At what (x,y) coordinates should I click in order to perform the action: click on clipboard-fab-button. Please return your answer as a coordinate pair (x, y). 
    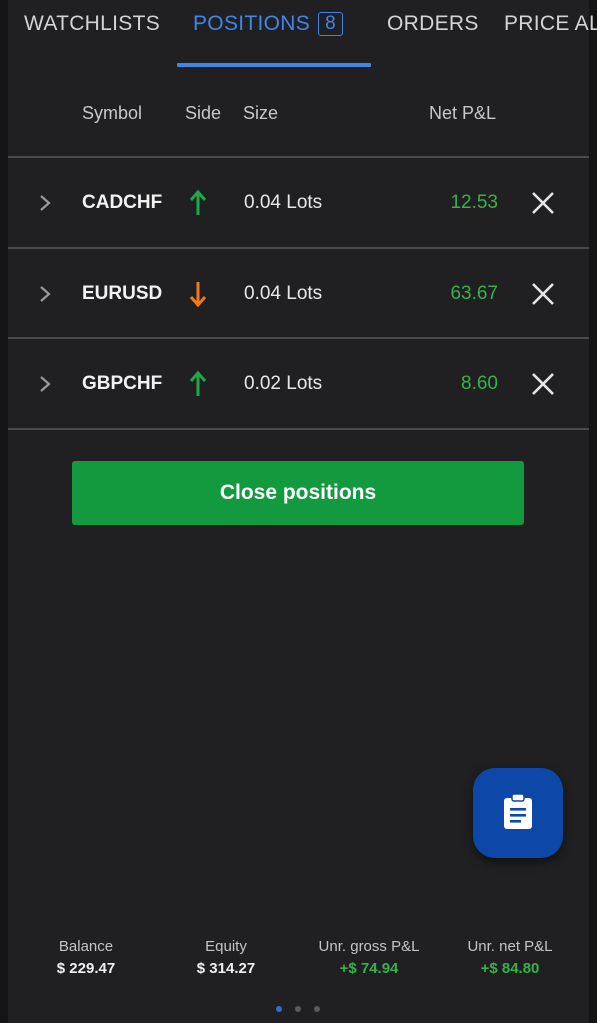
    Looking at the image, I should click on (518, 813).